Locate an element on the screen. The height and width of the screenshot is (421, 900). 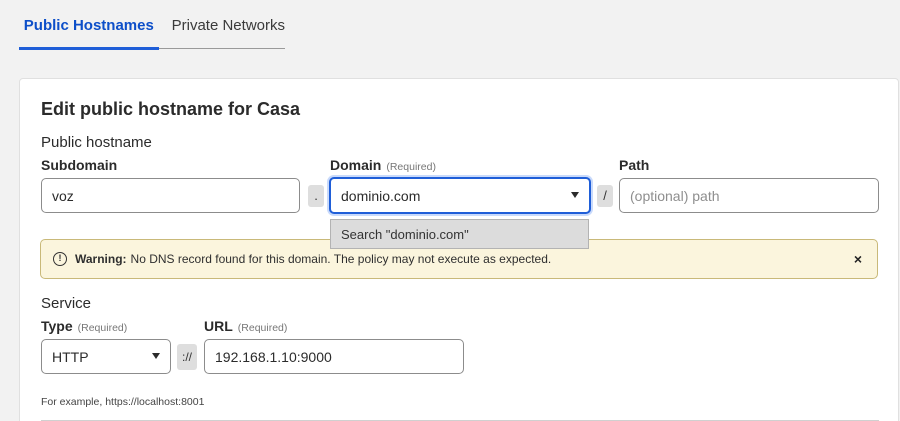
subdomain-input: voz is located at coordinates (170, 195).